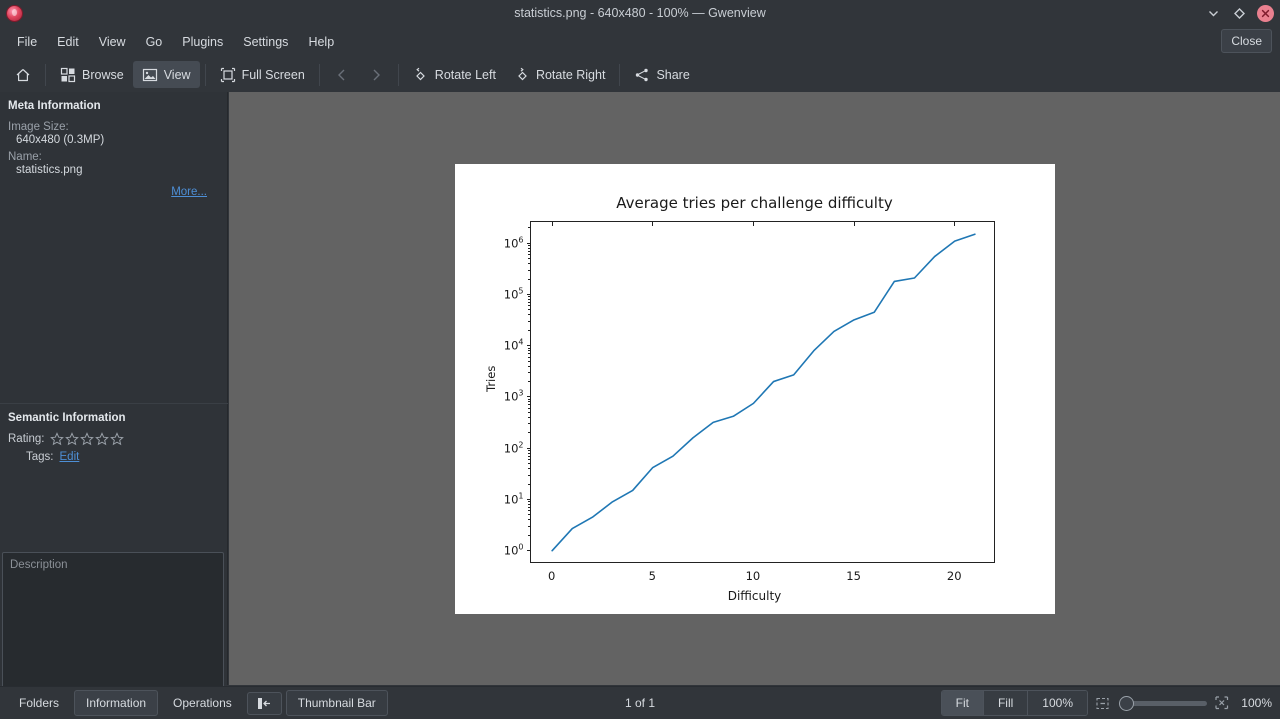  I want to click on meta-information-heading: Meta Information, so click(54, 106).